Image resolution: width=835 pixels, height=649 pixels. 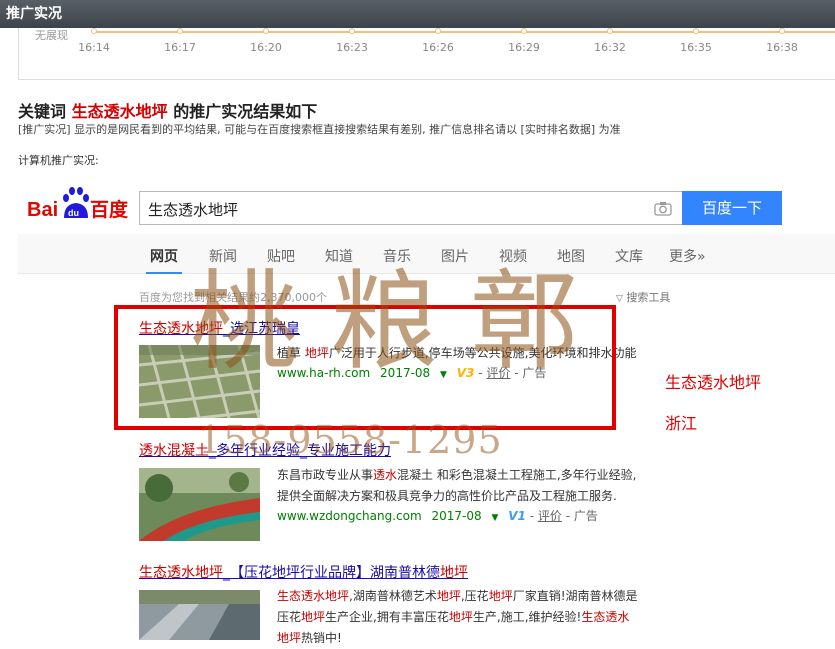 I want to click on timeline-tick: 16:14, so click(x=94, y=47).